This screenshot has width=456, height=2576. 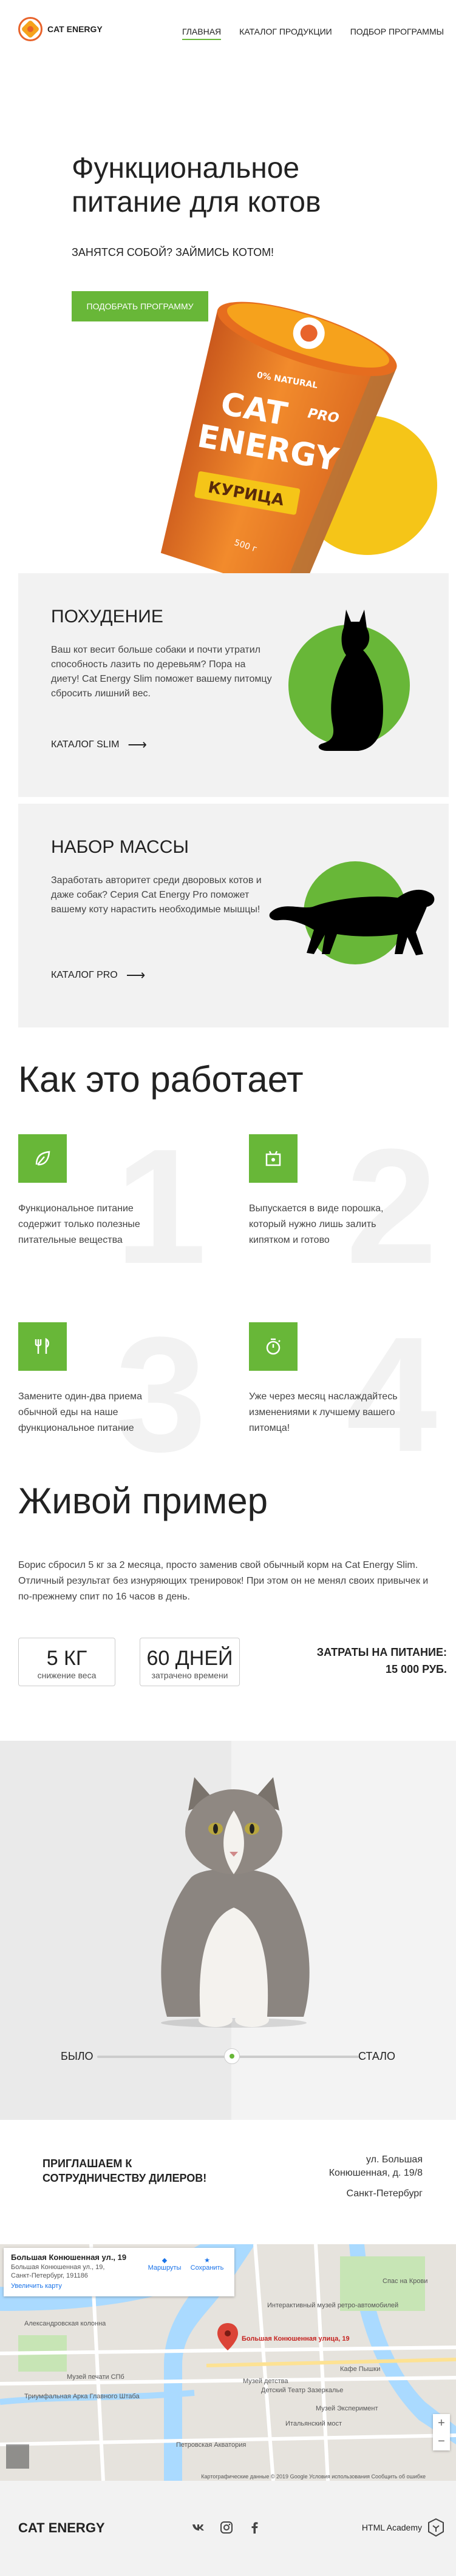 I want to click on leaf-icon, so click(x=42, y=1158).